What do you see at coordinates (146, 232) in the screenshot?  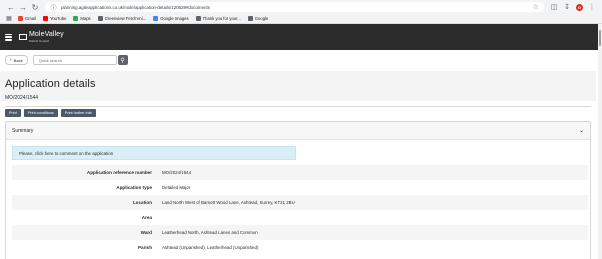 I see `detail-label: Ward` at bounding box center [146, 232].